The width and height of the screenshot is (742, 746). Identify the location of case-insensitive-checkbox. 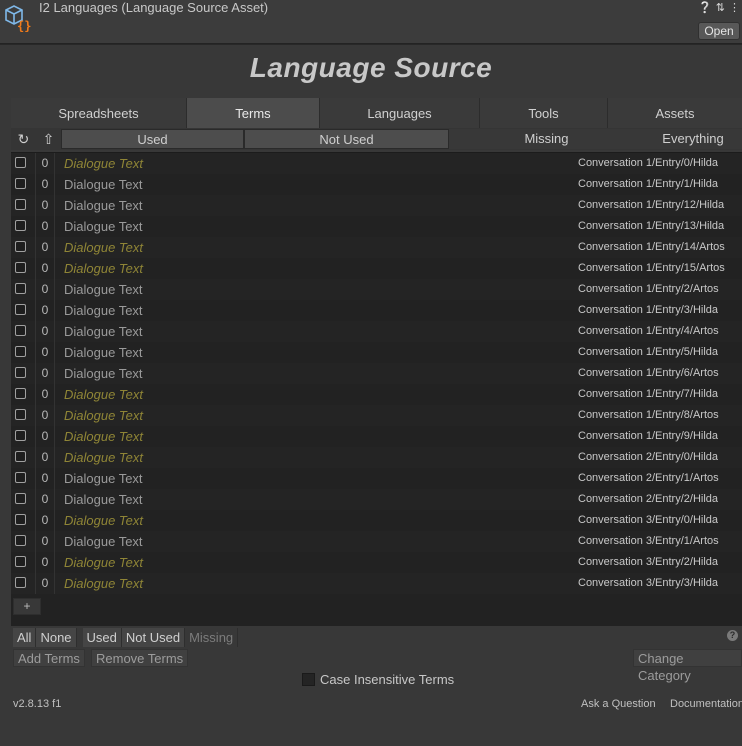
(308, 679).